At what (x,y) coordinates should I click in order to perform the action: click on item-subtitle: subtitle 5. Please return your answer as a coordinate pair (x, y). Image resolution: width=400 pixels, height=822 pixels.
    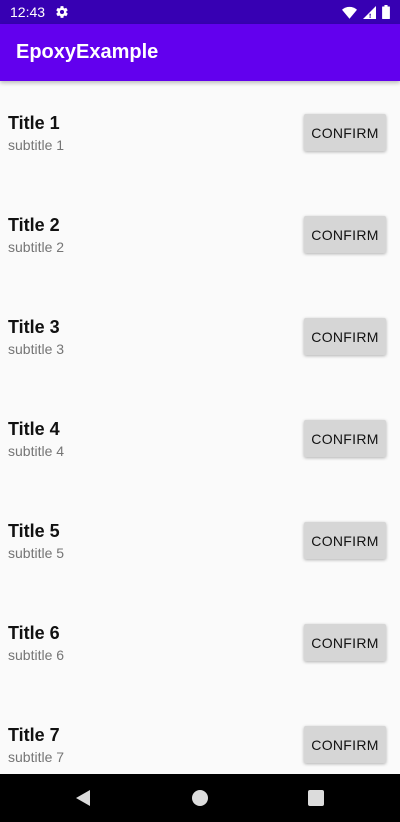
    Looking at the image, I should click on (36, 553).